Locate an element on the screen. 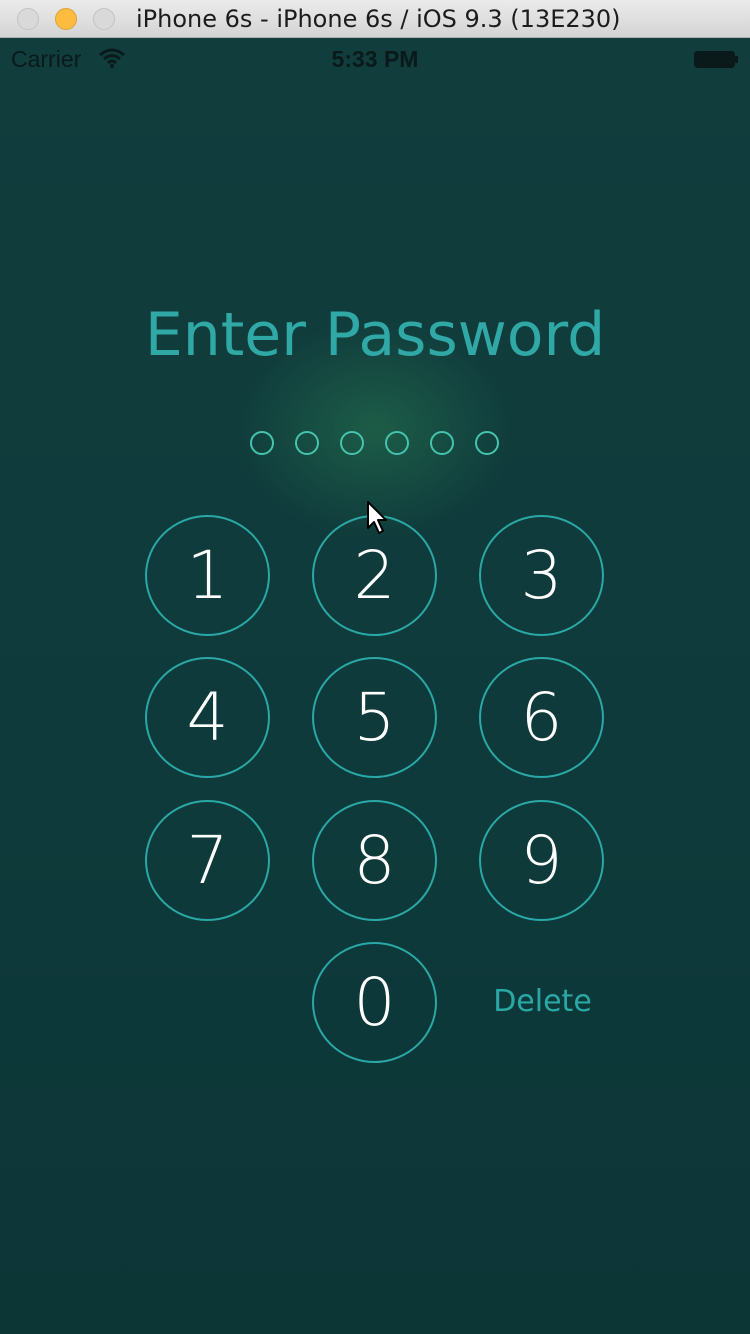 This screenshot has width=750, height=1334. window-zoom-button is located at coordinates (104, 19).